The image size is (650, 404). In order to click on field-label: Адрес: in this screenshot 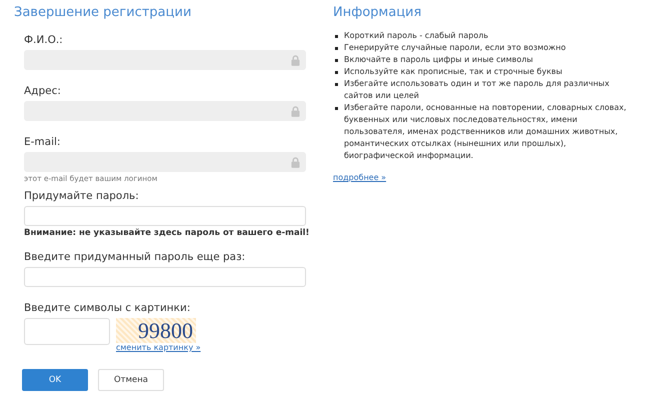, I will do `click(43, 91)`.